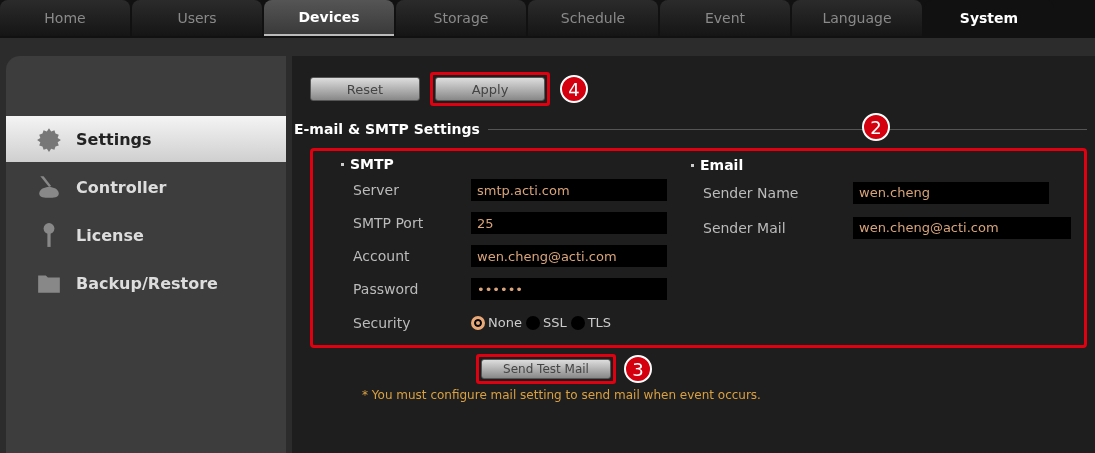 The image size is (1095, 453). What do you see at coordinates (569, 223) in the screenshot?
I see `input-field: 25` at bounding box center [569, 223].